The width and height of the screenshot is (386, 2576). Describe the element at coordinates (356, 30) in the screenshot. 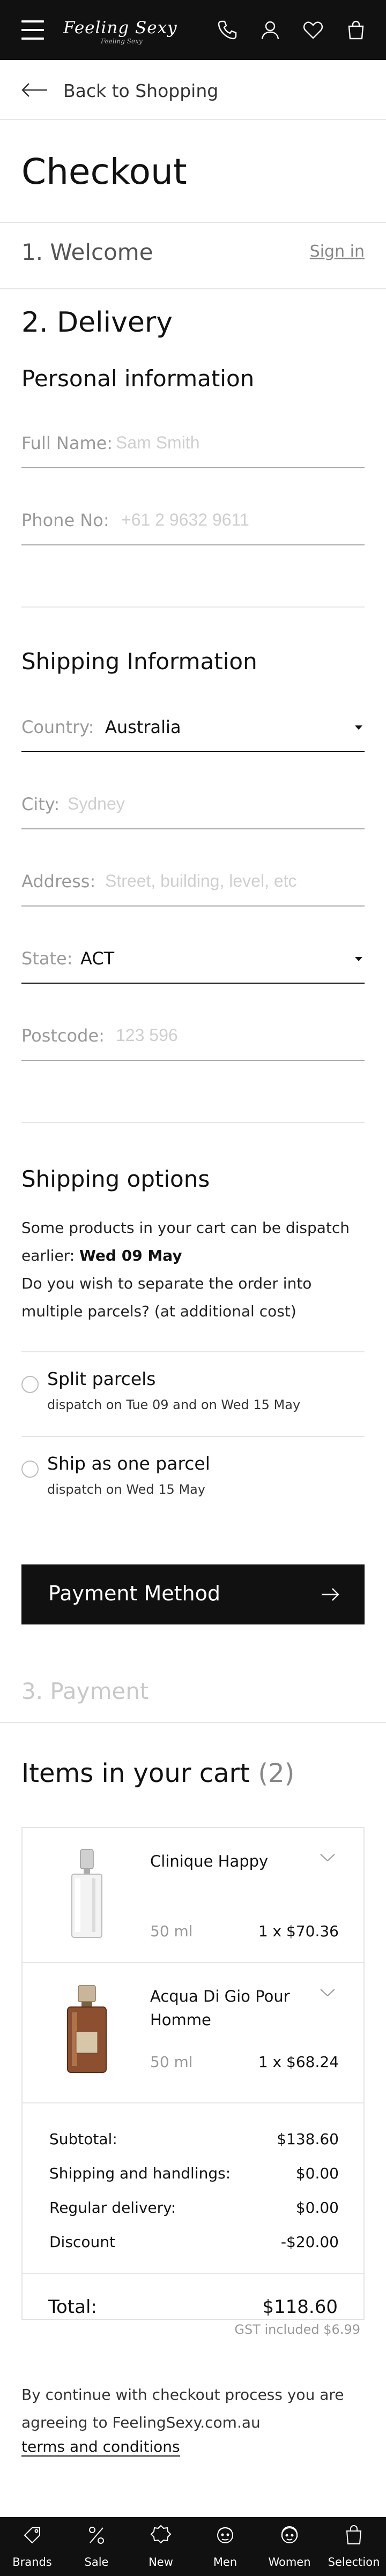

I see `bag-icon` at that location.